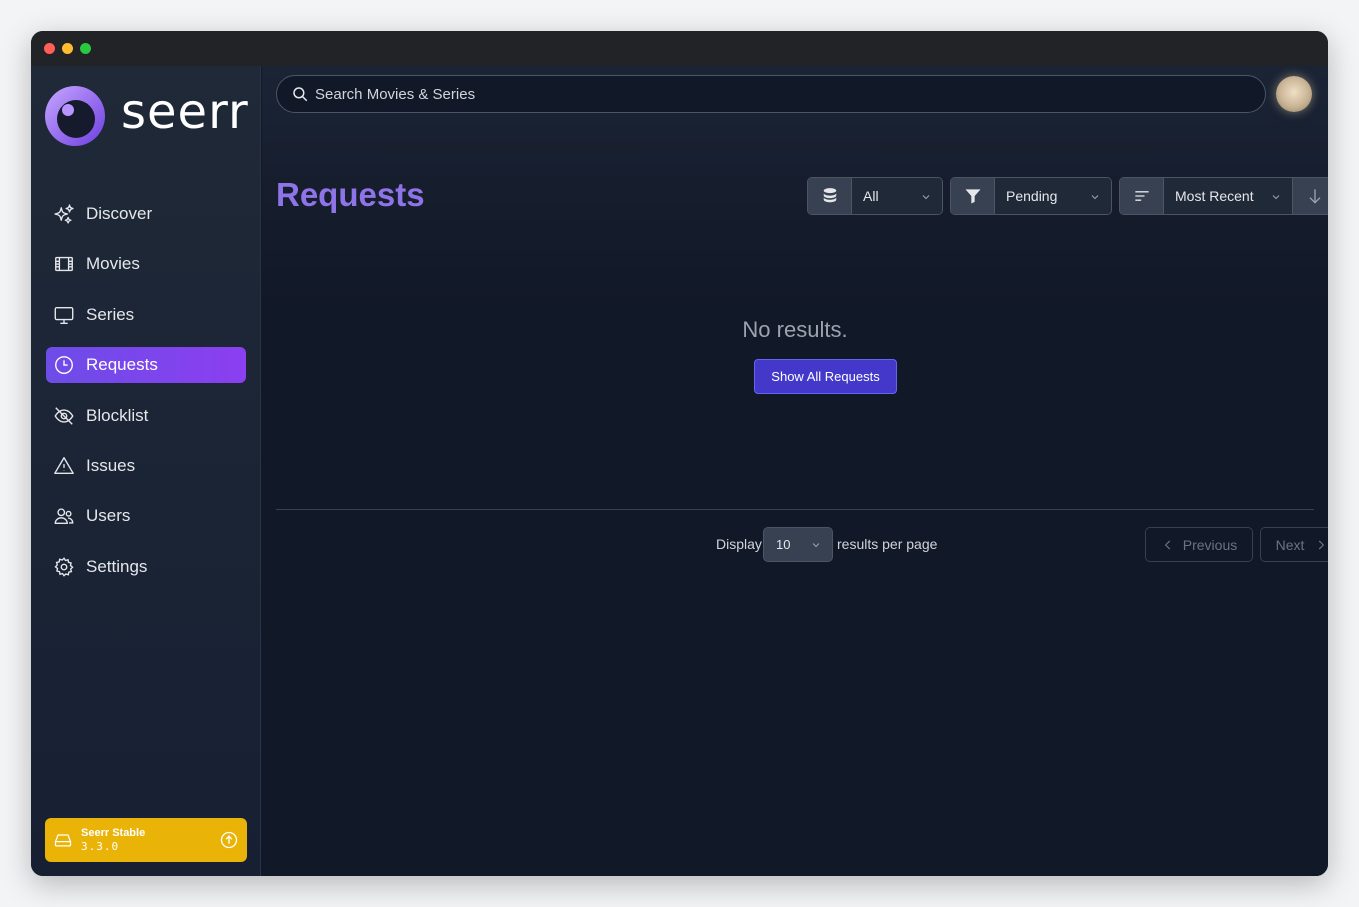 This screenshot has height=907, width=1359. Describe the element at coordinates (146, 315) in the screenshot. I see `sidebar-item-series: Series` at that location.